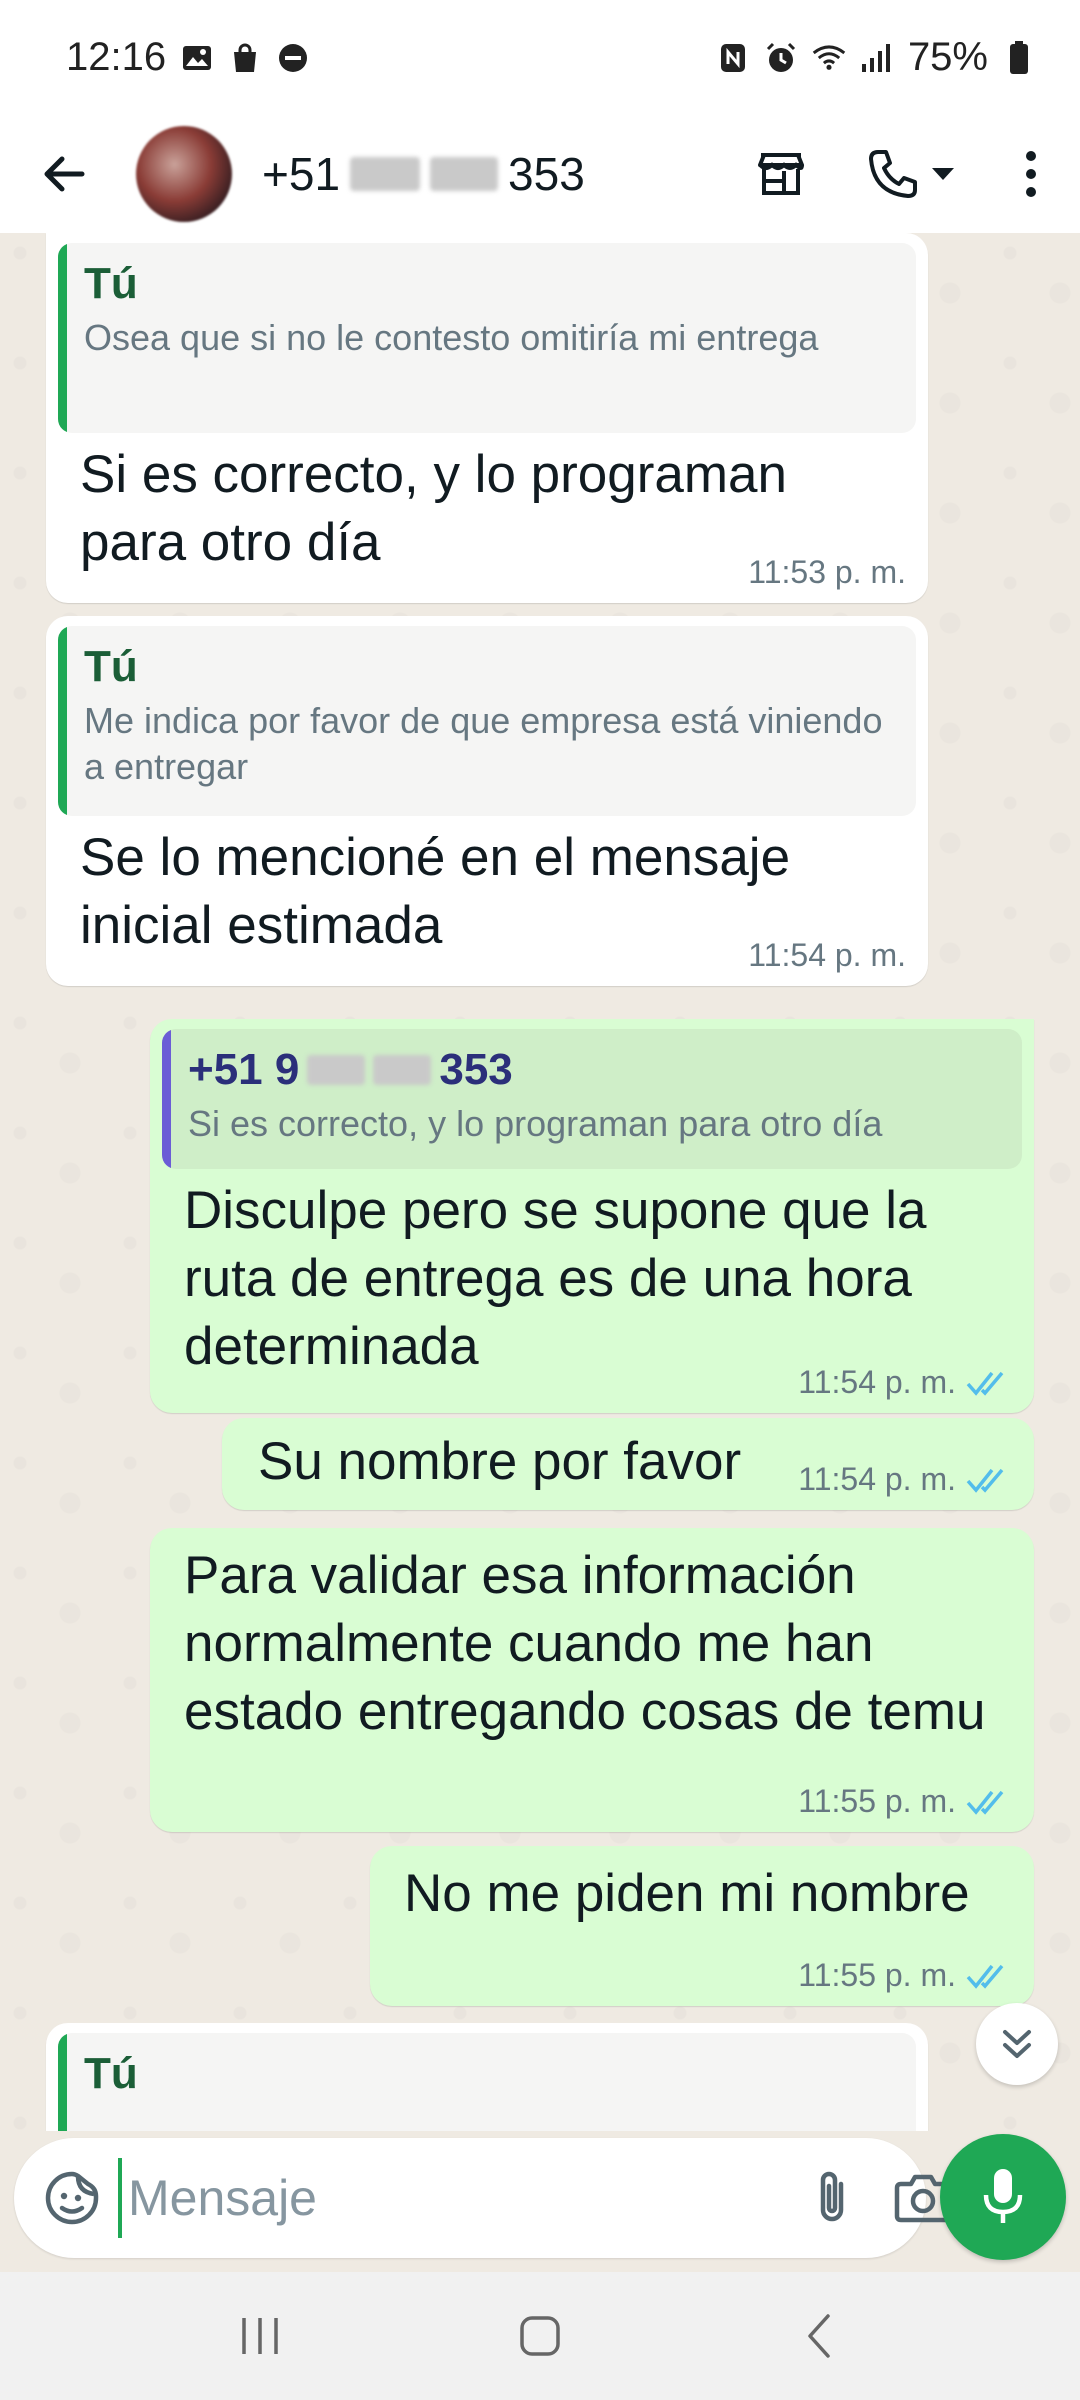 This screenshot has height=2400, width=1080. Describe the element at coordinates (829, 58) in the screenshot. I see `wifi-icon` at that location.